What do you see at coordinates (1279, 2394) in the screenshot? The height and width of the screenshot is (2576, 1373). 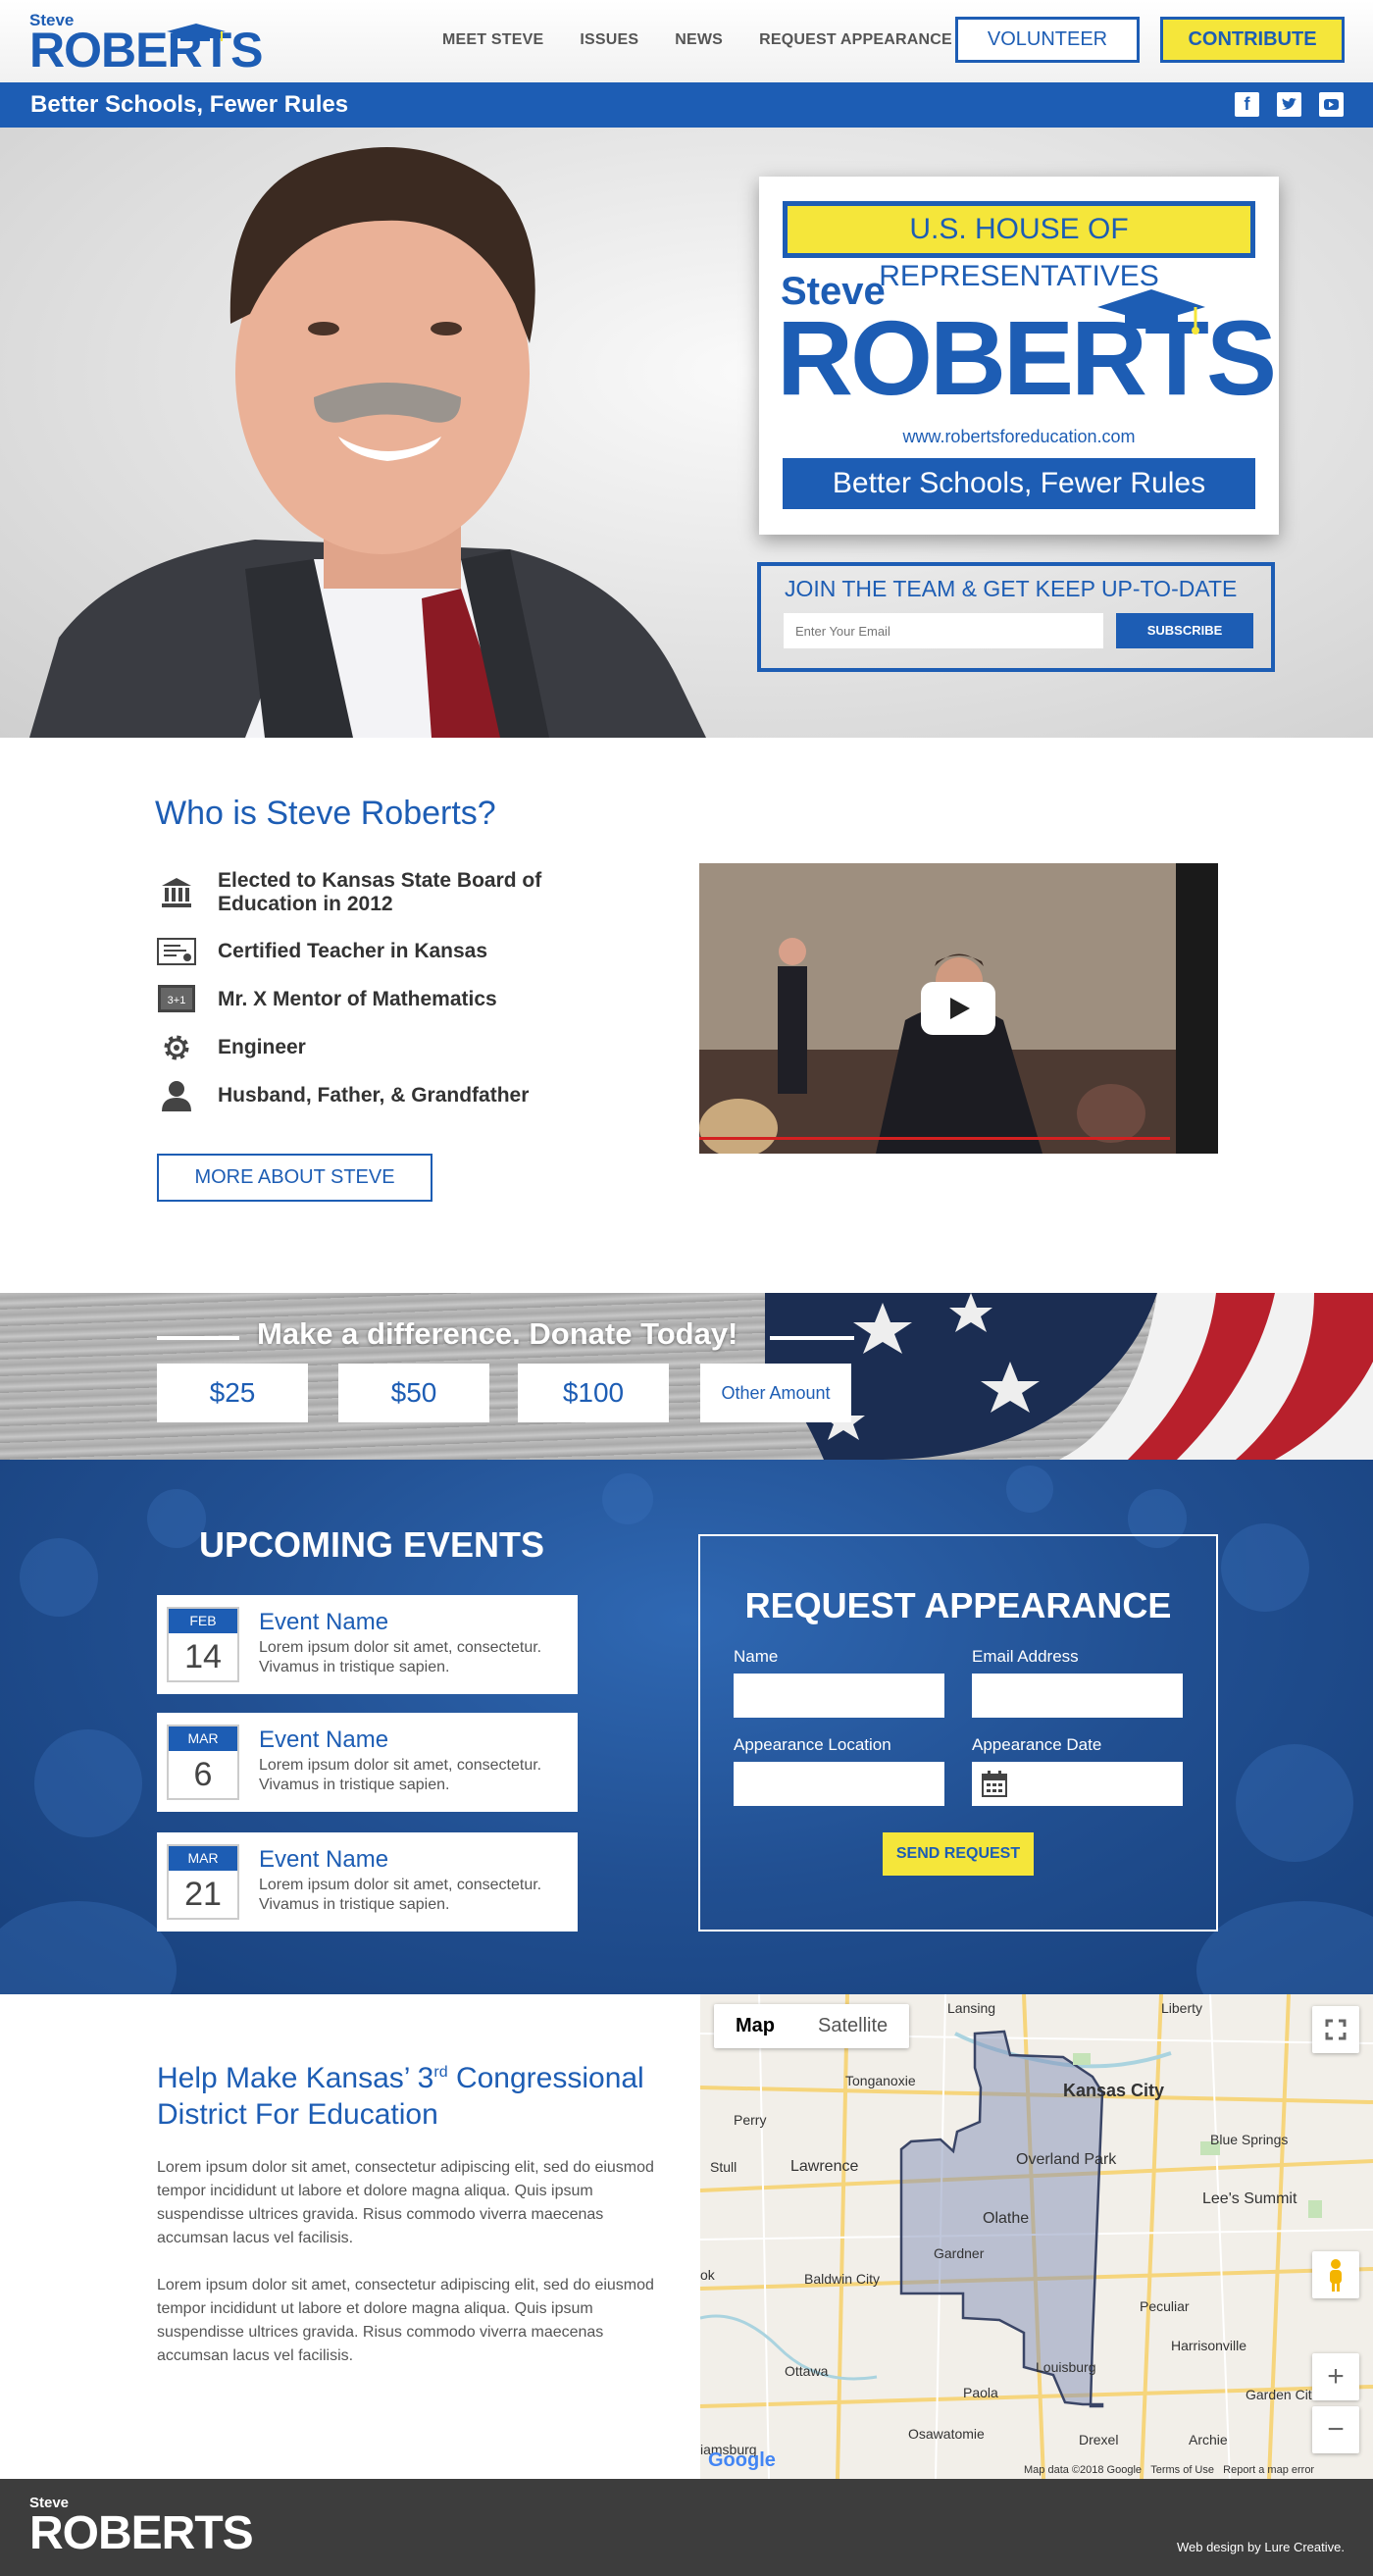 I see `map-place-label: Garden Cit` at bounding box center [1279, 2394].